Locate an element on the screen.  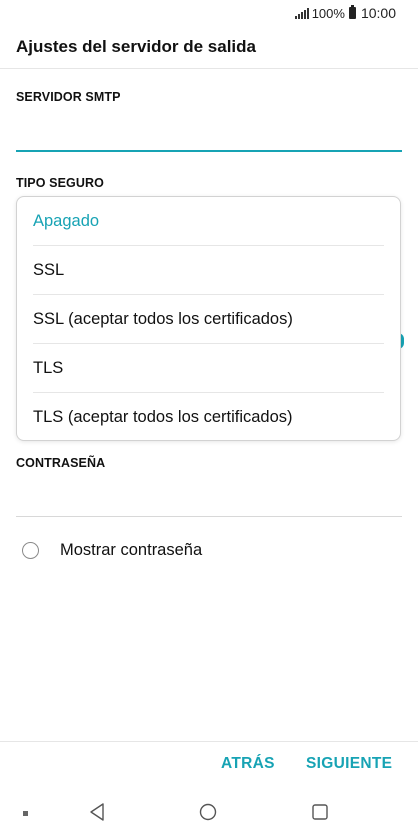
status-bar: 100% 10:00 is located at coordinates (209, 13).